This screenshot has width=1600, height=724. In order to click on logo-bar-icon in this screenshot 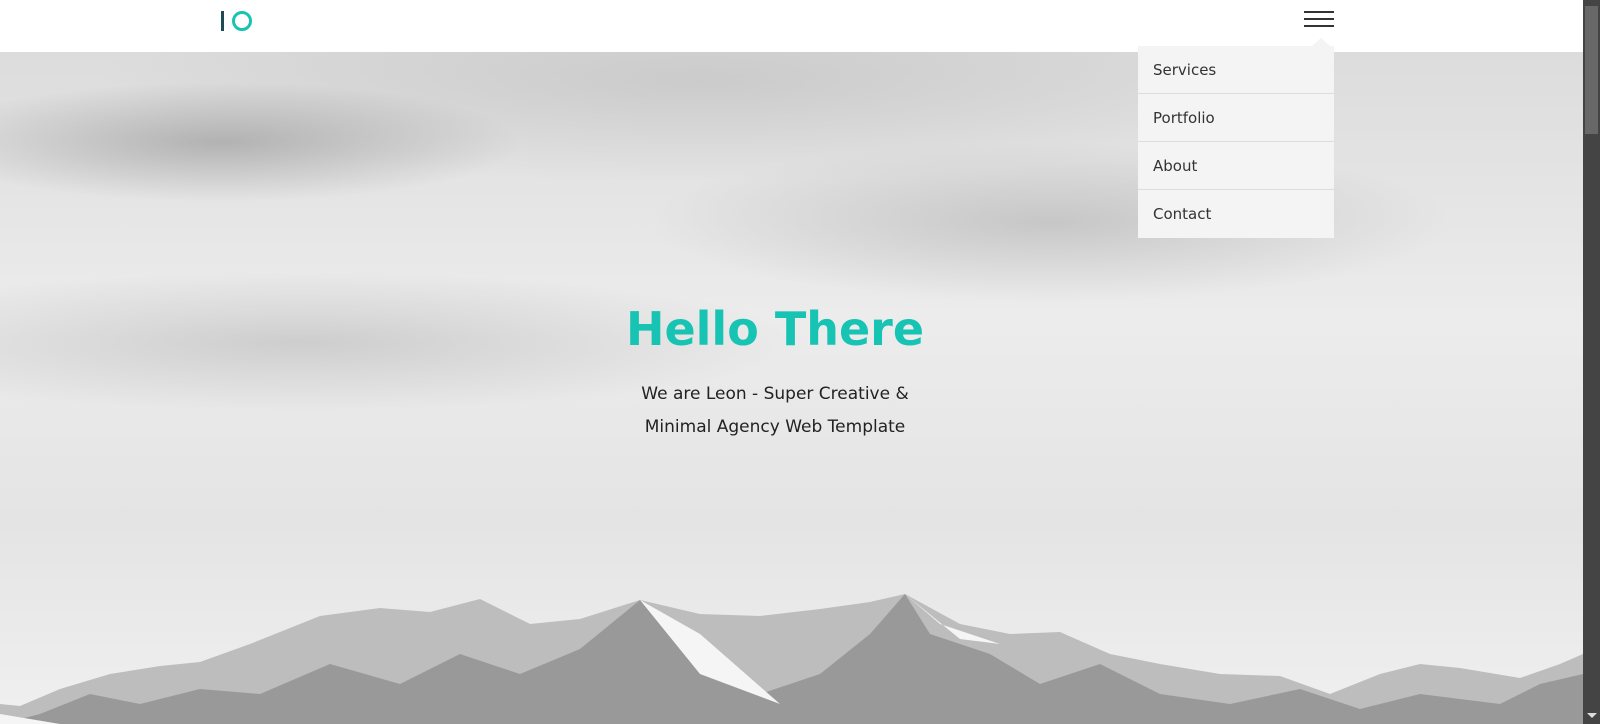, I will do `click(222, 21)`.